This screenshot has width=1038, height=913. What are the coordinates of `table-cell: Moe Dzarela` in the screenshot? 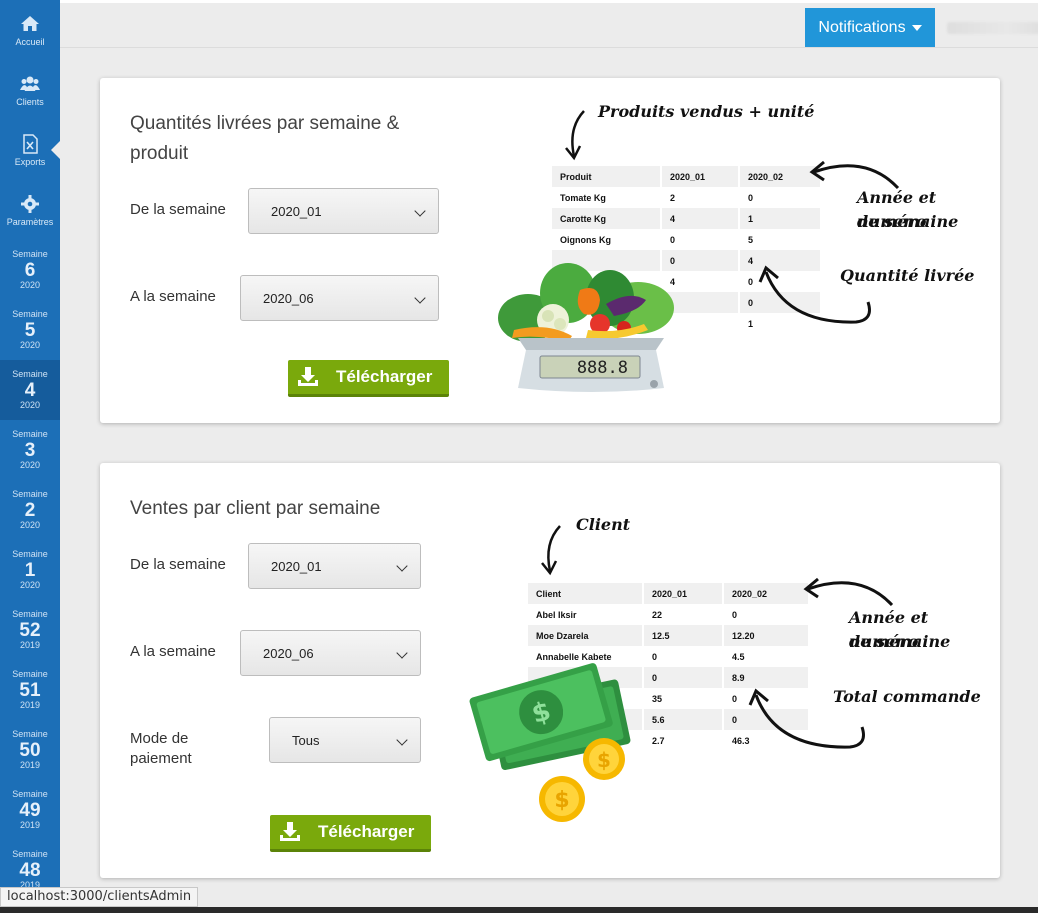 It's located at (585, 635).